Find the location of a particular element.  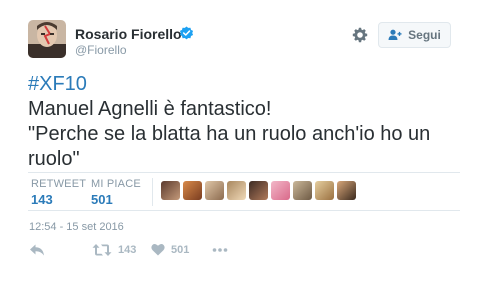

retweet-stat-count: 143 is located at coordinates (42, 199).